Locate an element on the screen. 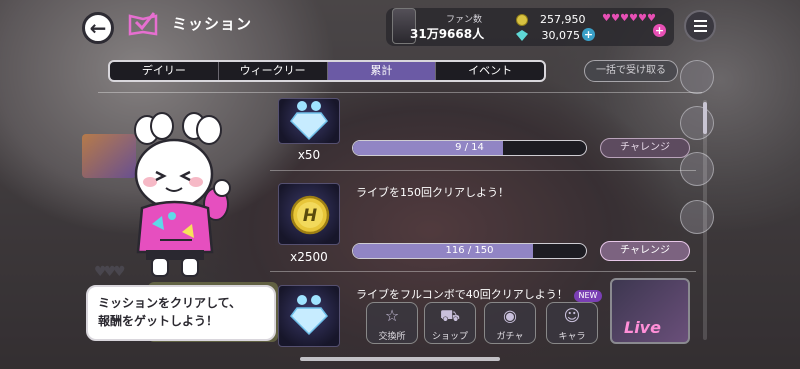 This screenshot has height=369, width=800. side-mission-button is located at coordinates (697, 169).